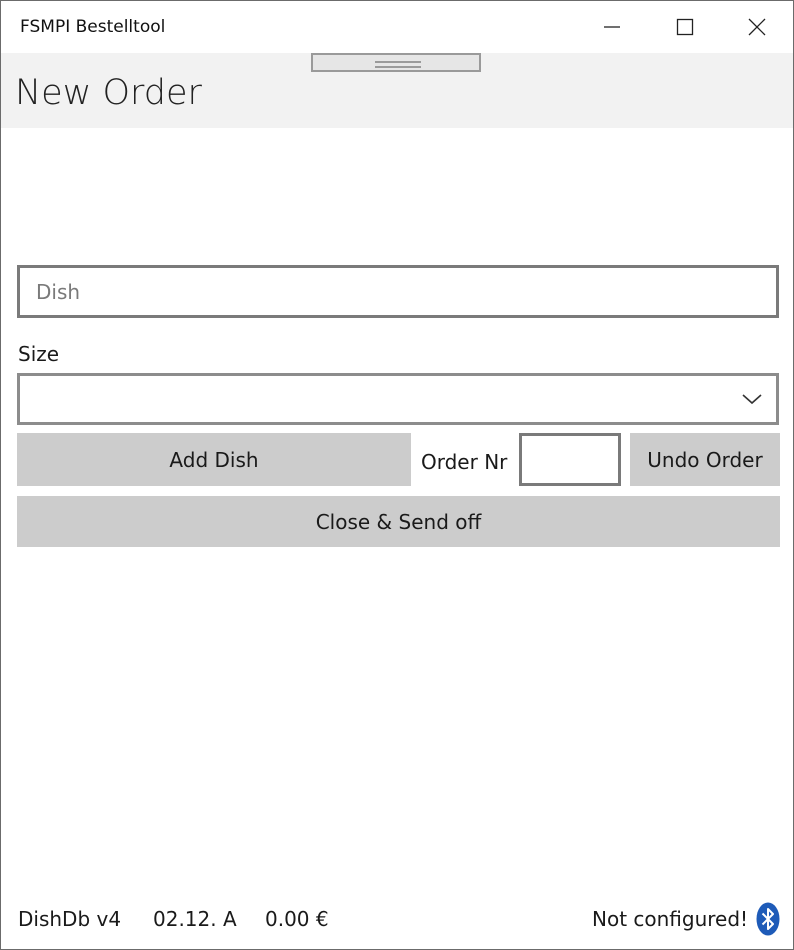  What do you see at coordinates (297, 919) in the screenshot?
I see `total-price-label: 0.00 €` at bounding box center [297, 919].